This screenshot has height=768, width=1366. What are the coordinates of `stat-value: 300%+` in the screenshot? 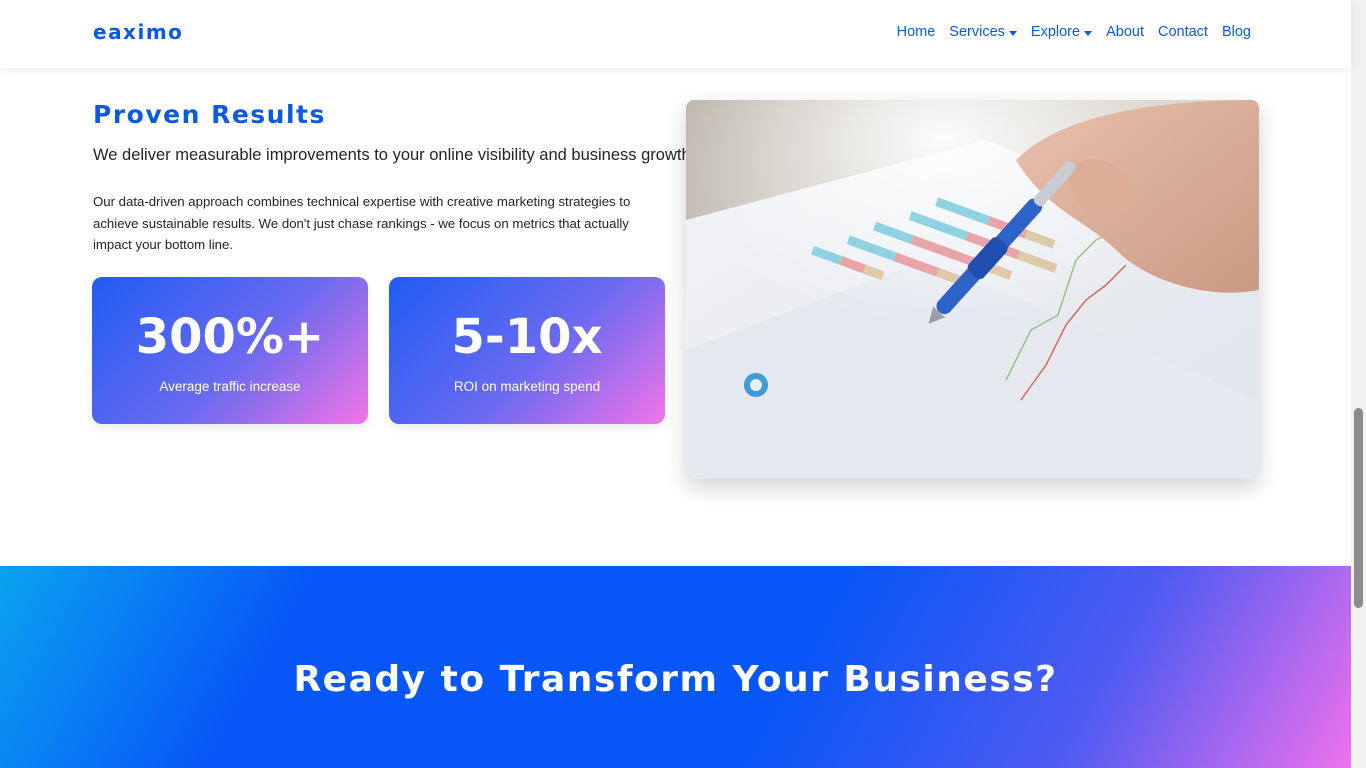 It's located at (230, 337).